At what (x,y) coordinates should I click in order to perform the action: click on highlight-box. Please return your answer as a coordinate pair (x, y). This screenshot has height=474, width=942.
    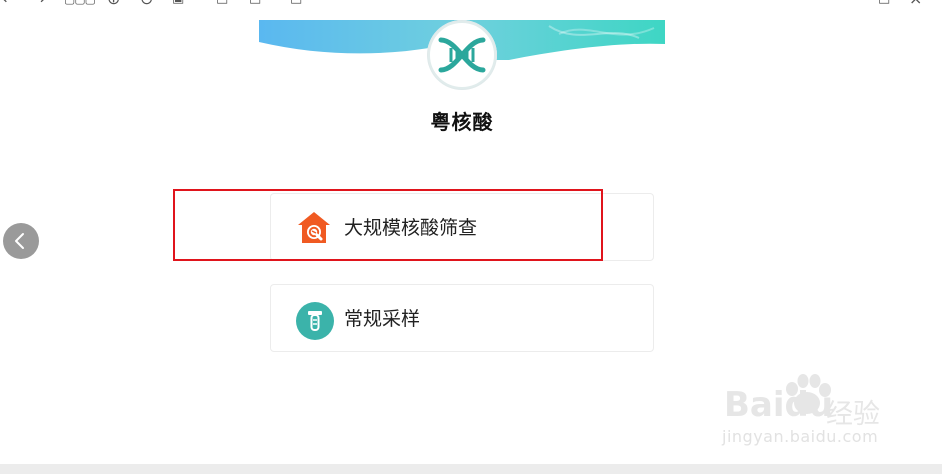
    Looking at the image, I should click on (388, 225).